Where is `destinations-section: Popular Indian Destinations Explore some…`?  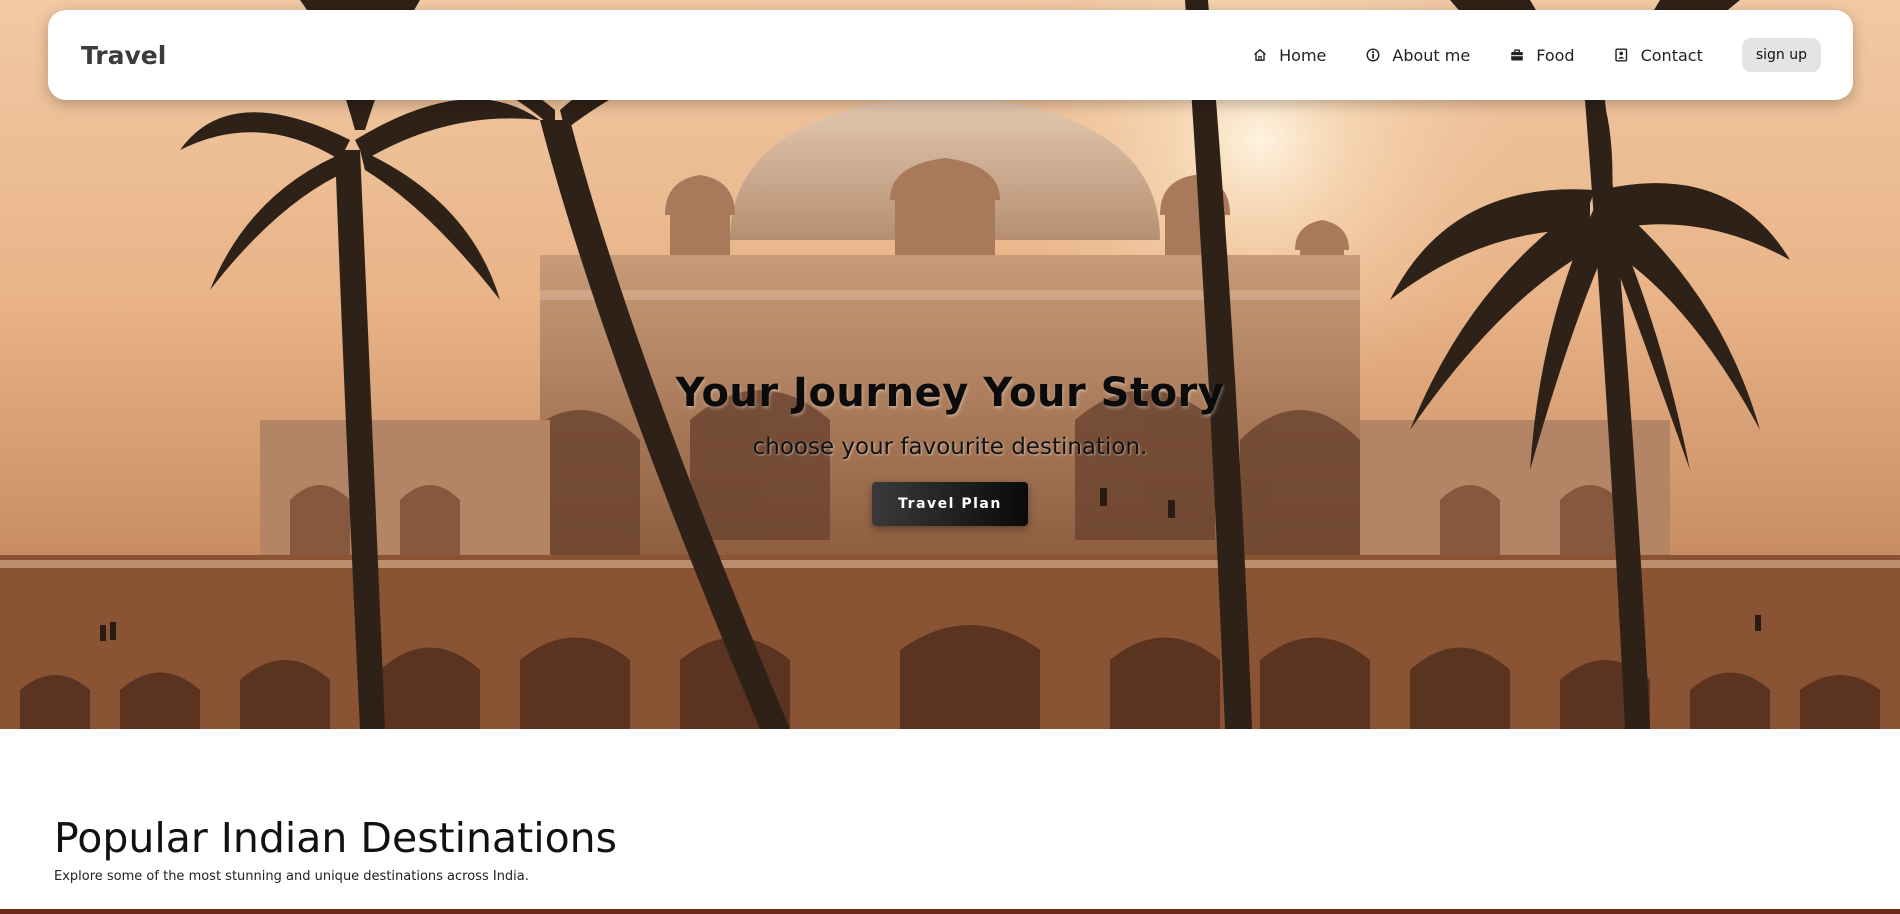
destinations-section: Popular Indian Destinations Explore some… is located at coordinates (554, 849).